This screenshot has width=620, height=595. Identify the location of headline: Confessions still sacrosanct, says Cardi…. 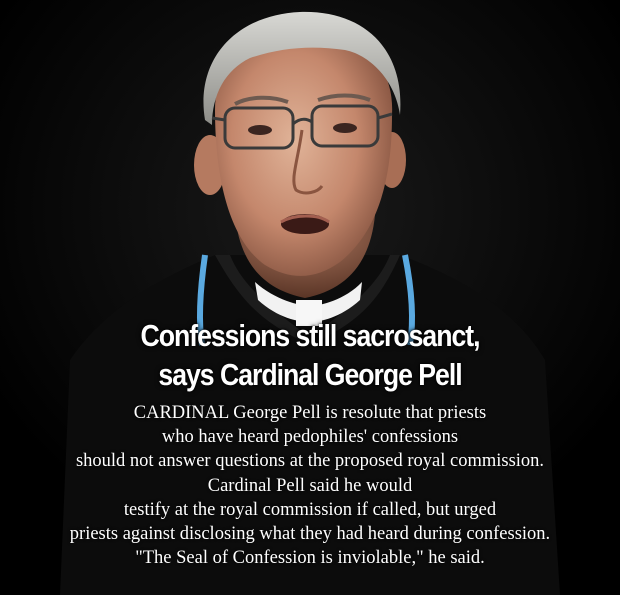
(309, 355).